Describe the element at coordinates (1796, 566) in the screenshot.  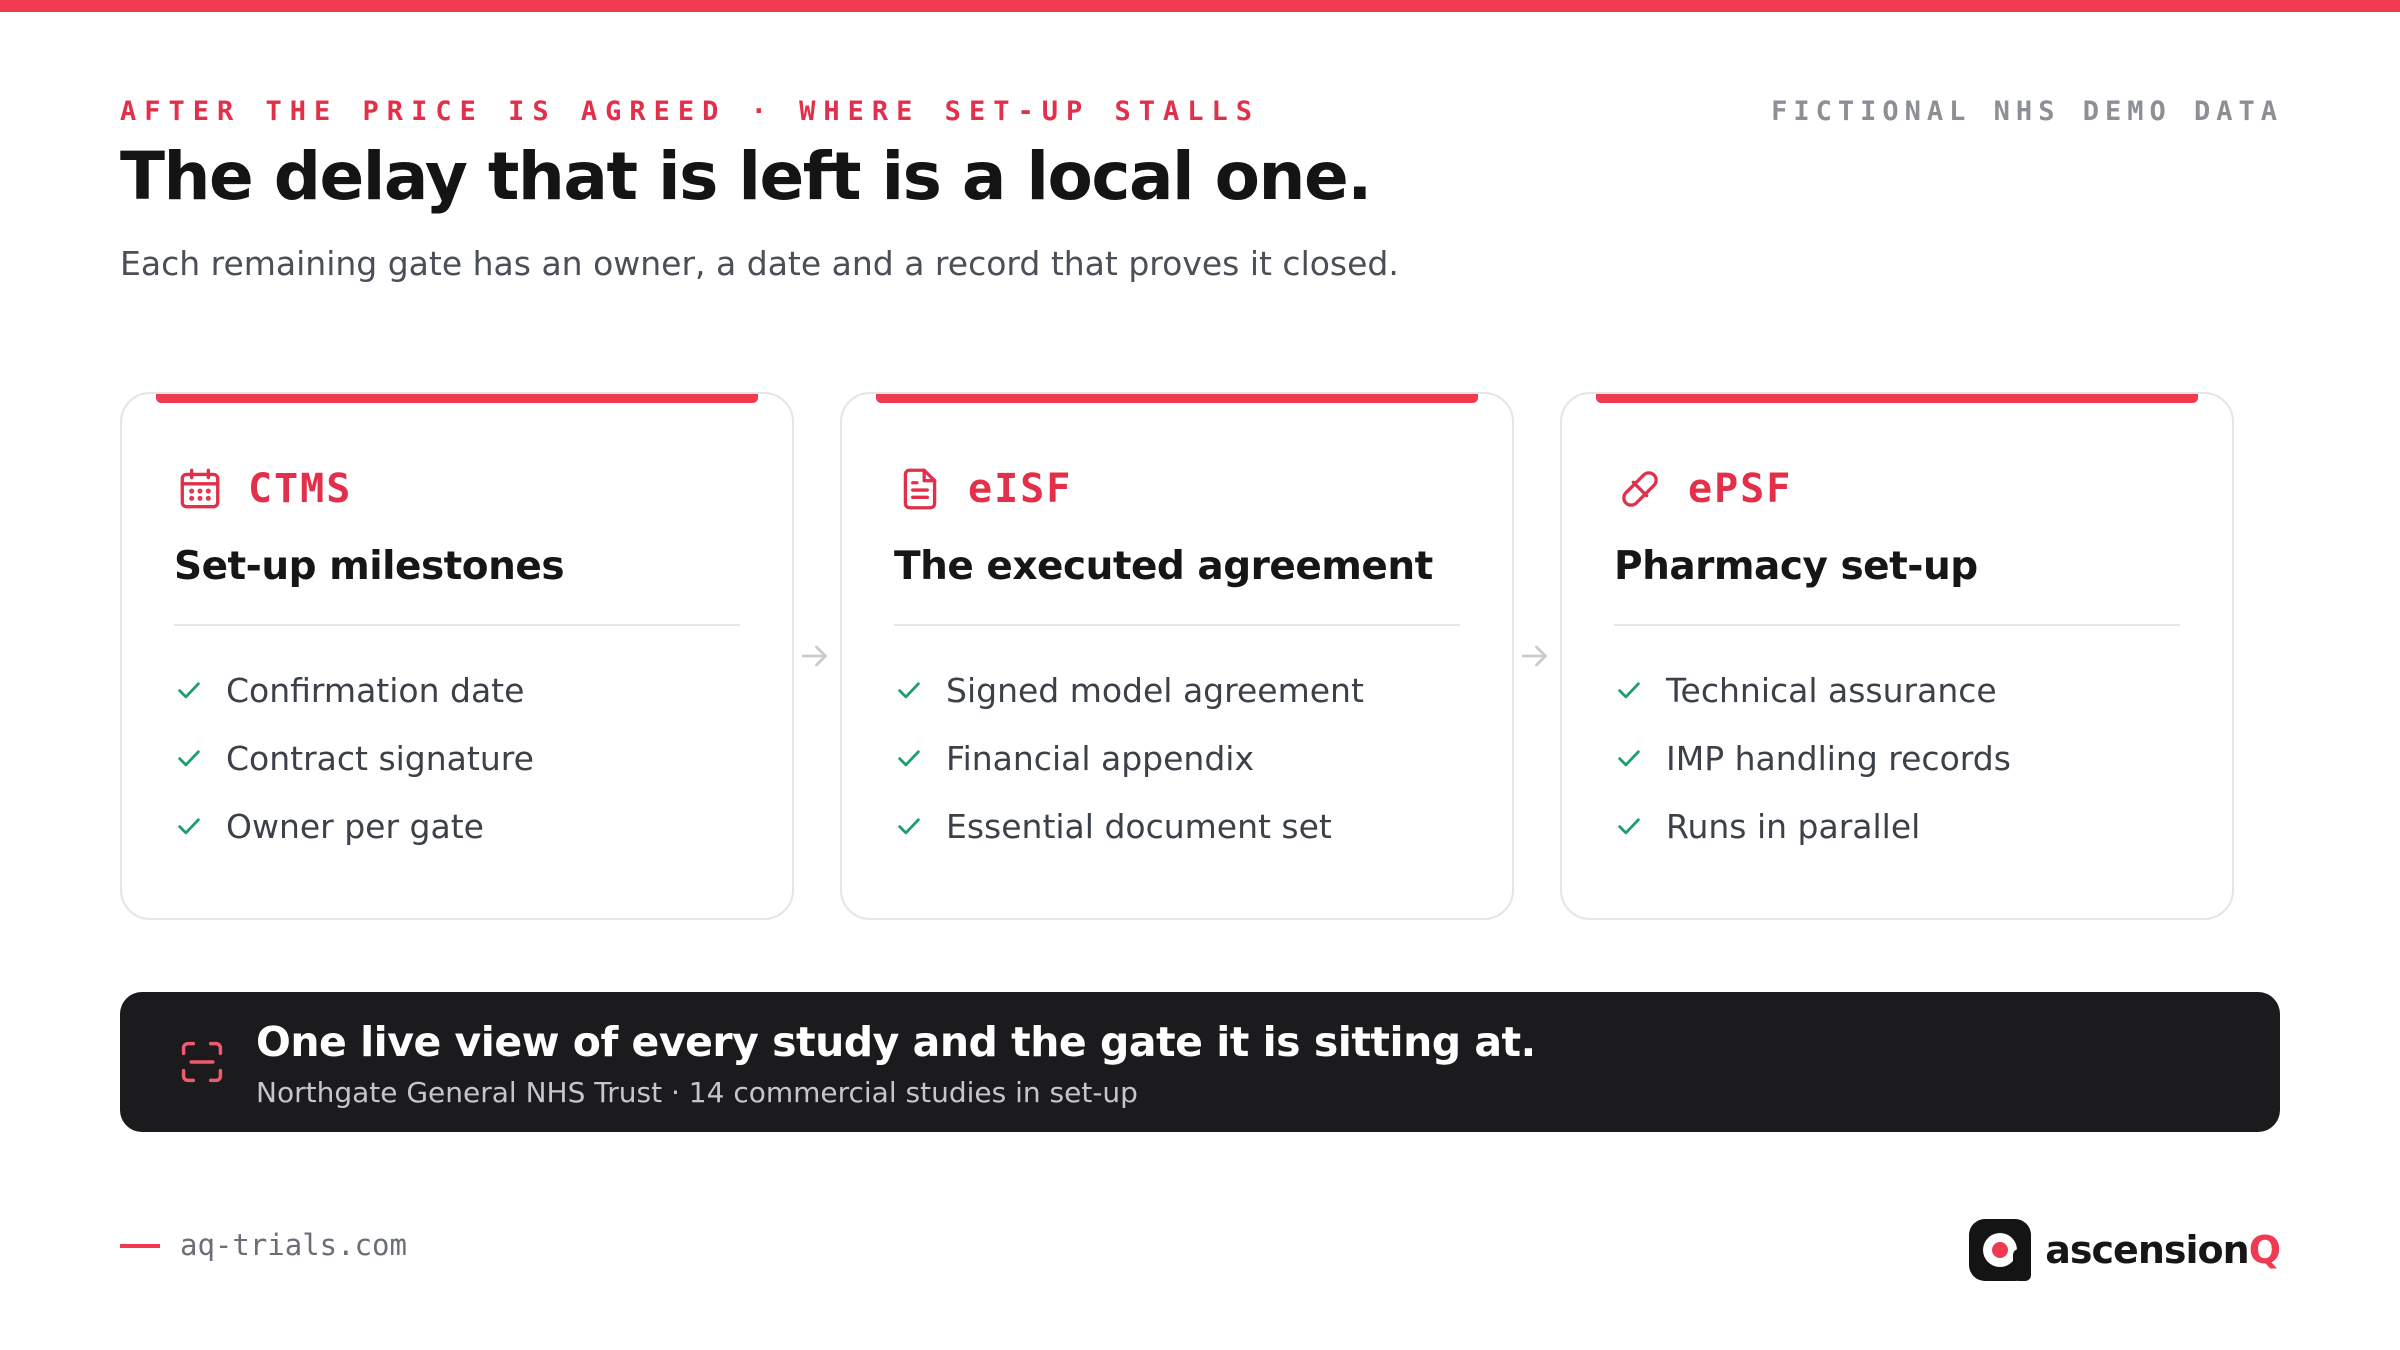
I see `card-title: Pharmacy set-up` at that location.